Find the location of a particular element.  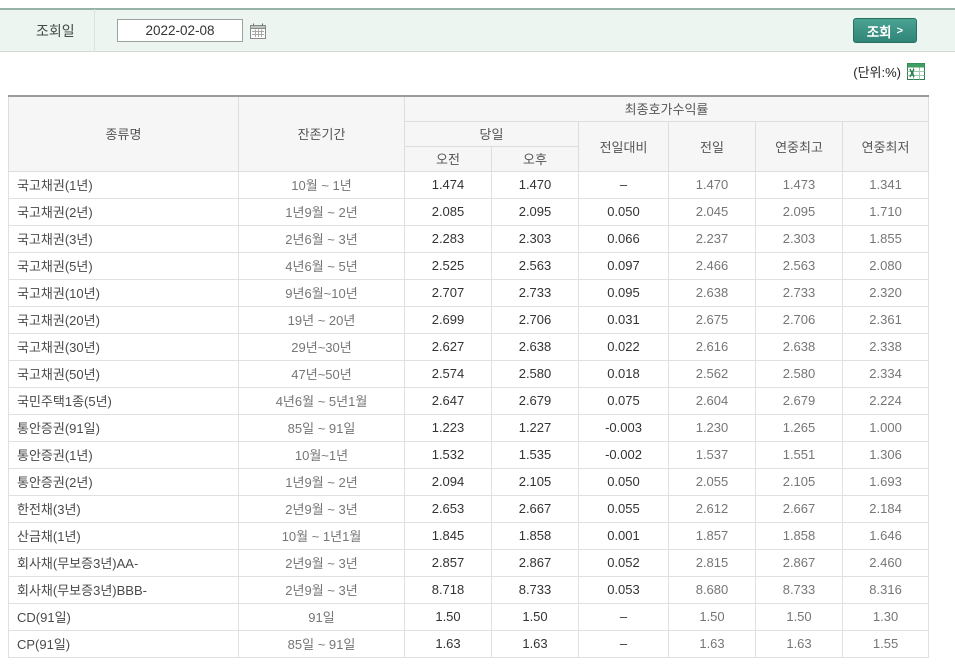

cell-period: 2년9월 ~ 3년 is located at coordinates (321, 562).